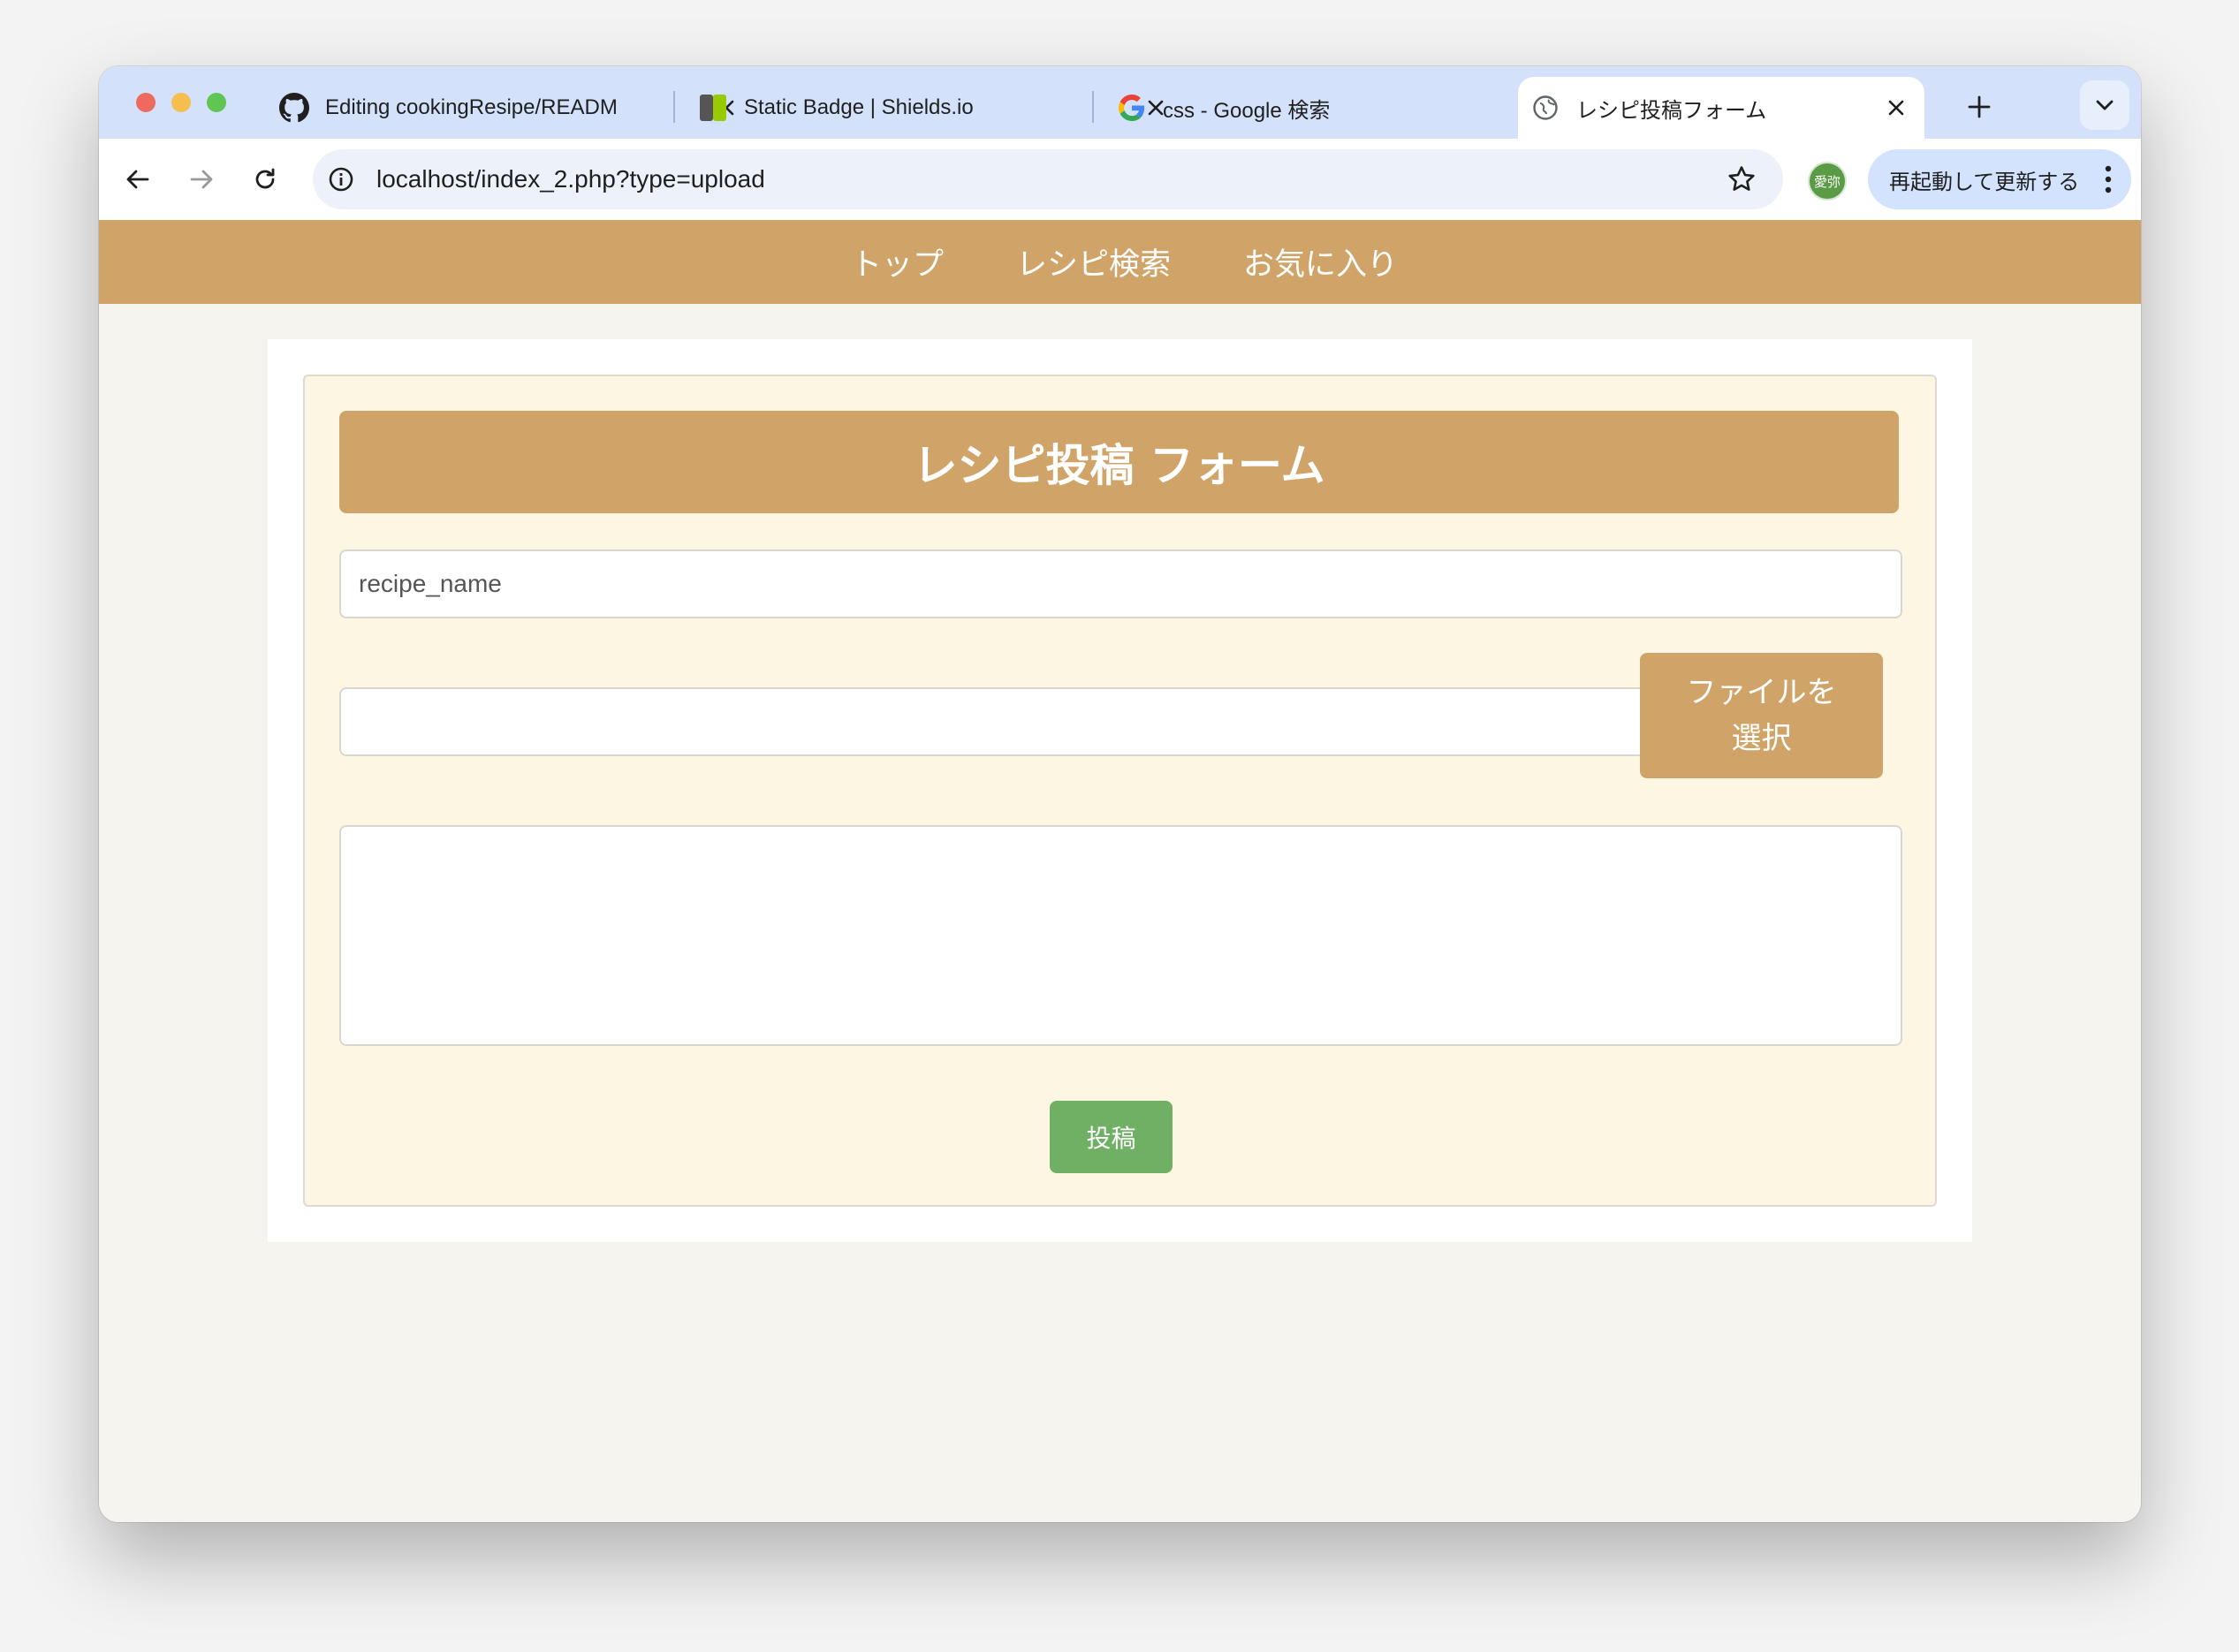 The height and width of the screenshot is (1652, 2239). What do you see at coordinates (897, 261) in the screenshot?
I see `nav-top: トップ` at bounding box center [897, 261].